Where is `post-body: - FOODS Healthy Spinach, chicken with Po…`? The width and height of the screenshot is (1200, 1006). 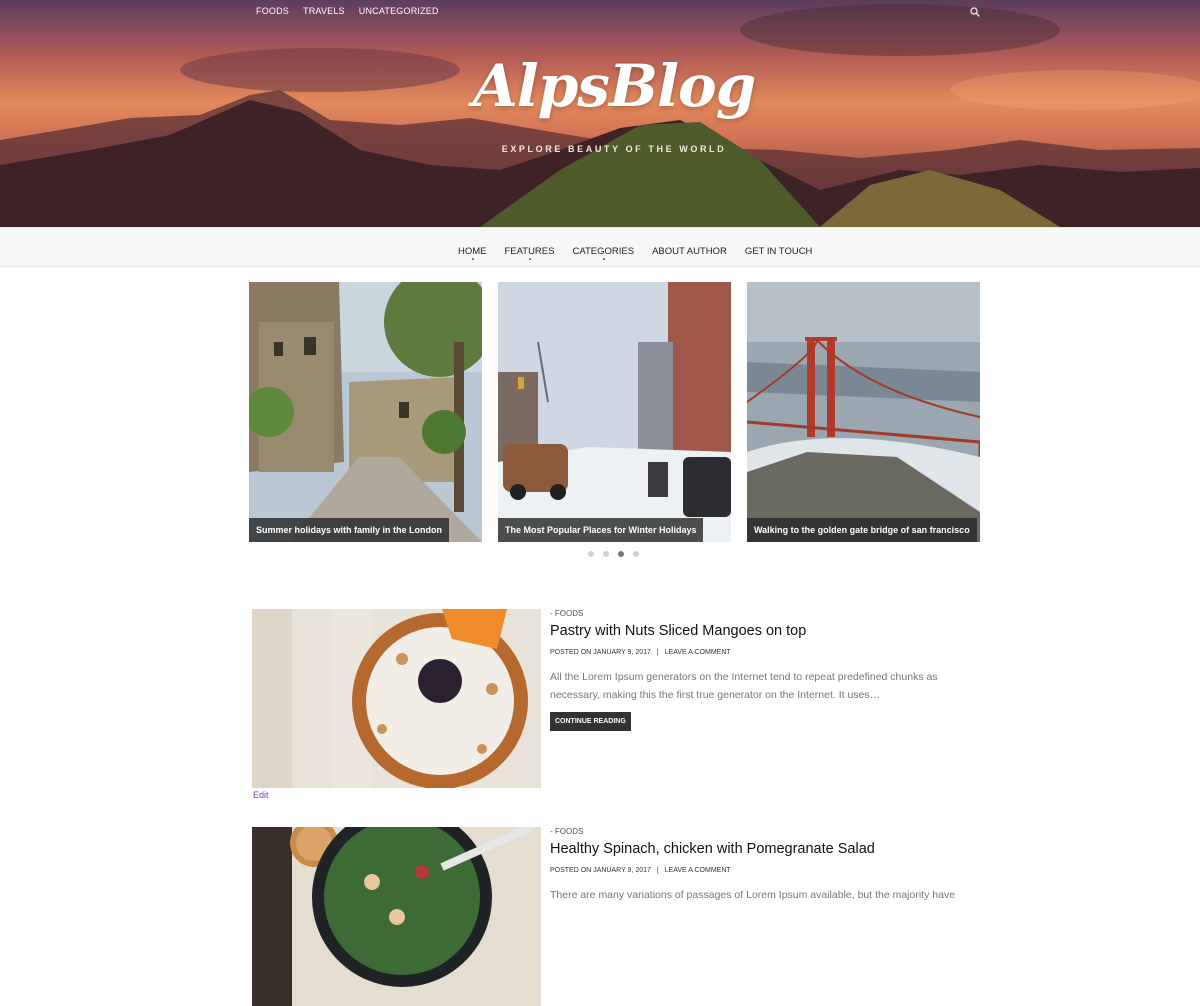 post-body: - FOODS Healthy Spinach, chicken with Po… is located at coordinates (760, 865).